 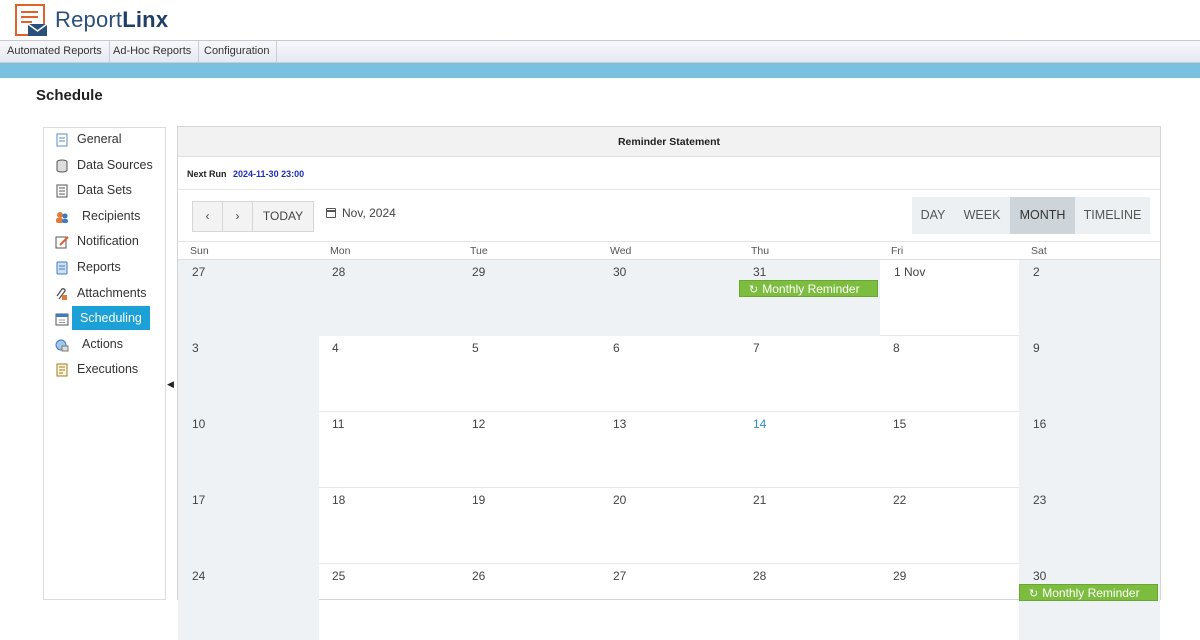 I want to click on calendar-day: 22, so click(x=949, y=526).